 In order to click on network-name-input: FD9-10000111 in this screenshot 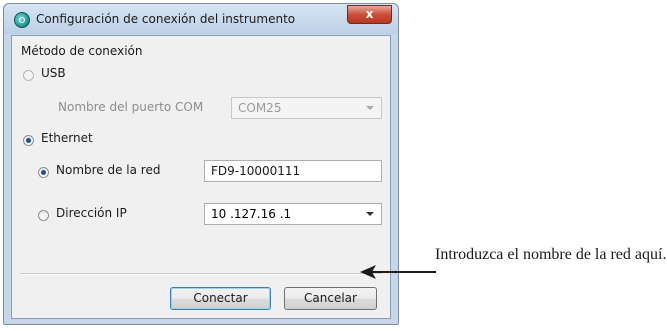, I will do `click(293, 171)`.